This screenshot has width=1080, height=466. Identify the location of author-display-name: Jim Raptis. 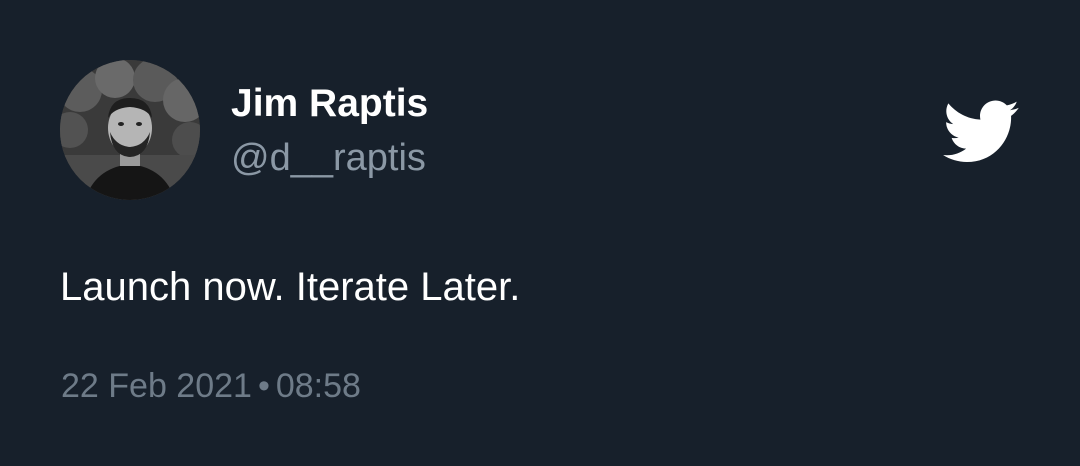
(329, 104).